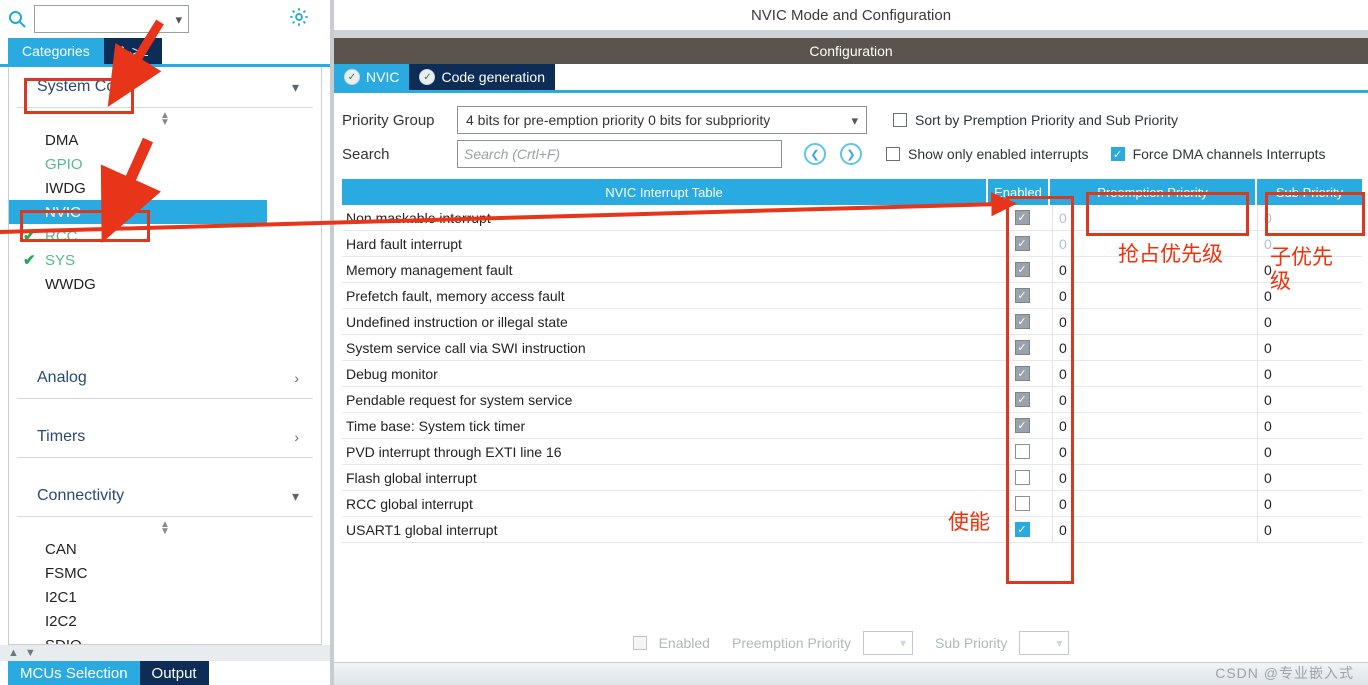 This screenshot has width=1368, height=685. What do you see at coordinates (893, 154) in the screenshot?
I see `show-only-enabled-checkbox` at bounding box center [893, 154].